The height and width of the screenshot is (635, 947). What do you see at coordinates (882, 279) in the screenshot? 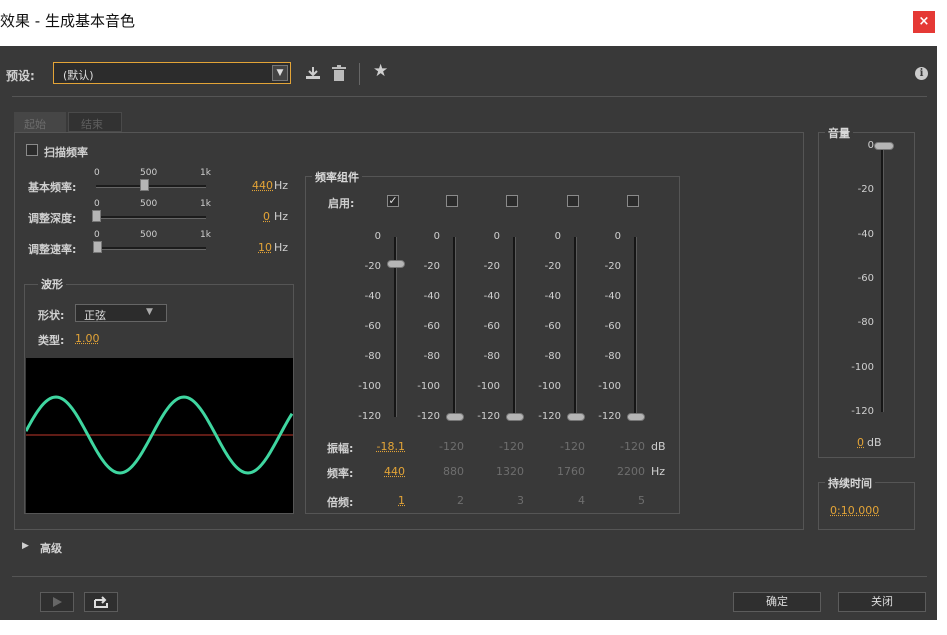
I see `volume-slider` at bounding box center [882, 279].